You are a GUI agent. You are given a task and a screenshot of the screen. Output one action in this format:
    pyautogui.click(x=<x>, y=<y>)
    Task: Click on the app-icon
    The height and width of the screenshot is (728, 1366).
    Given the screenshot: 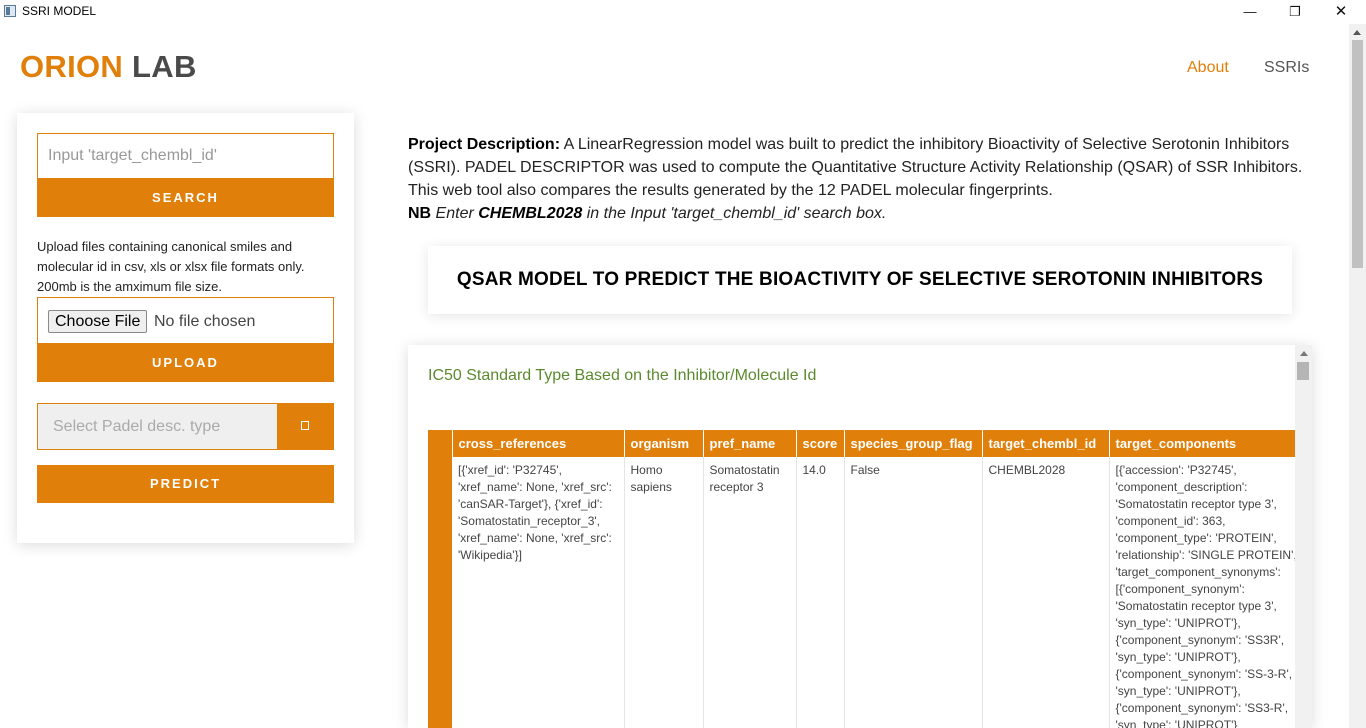 What is the action you would take?
    pyautogui.click(x=10, y=11)
    